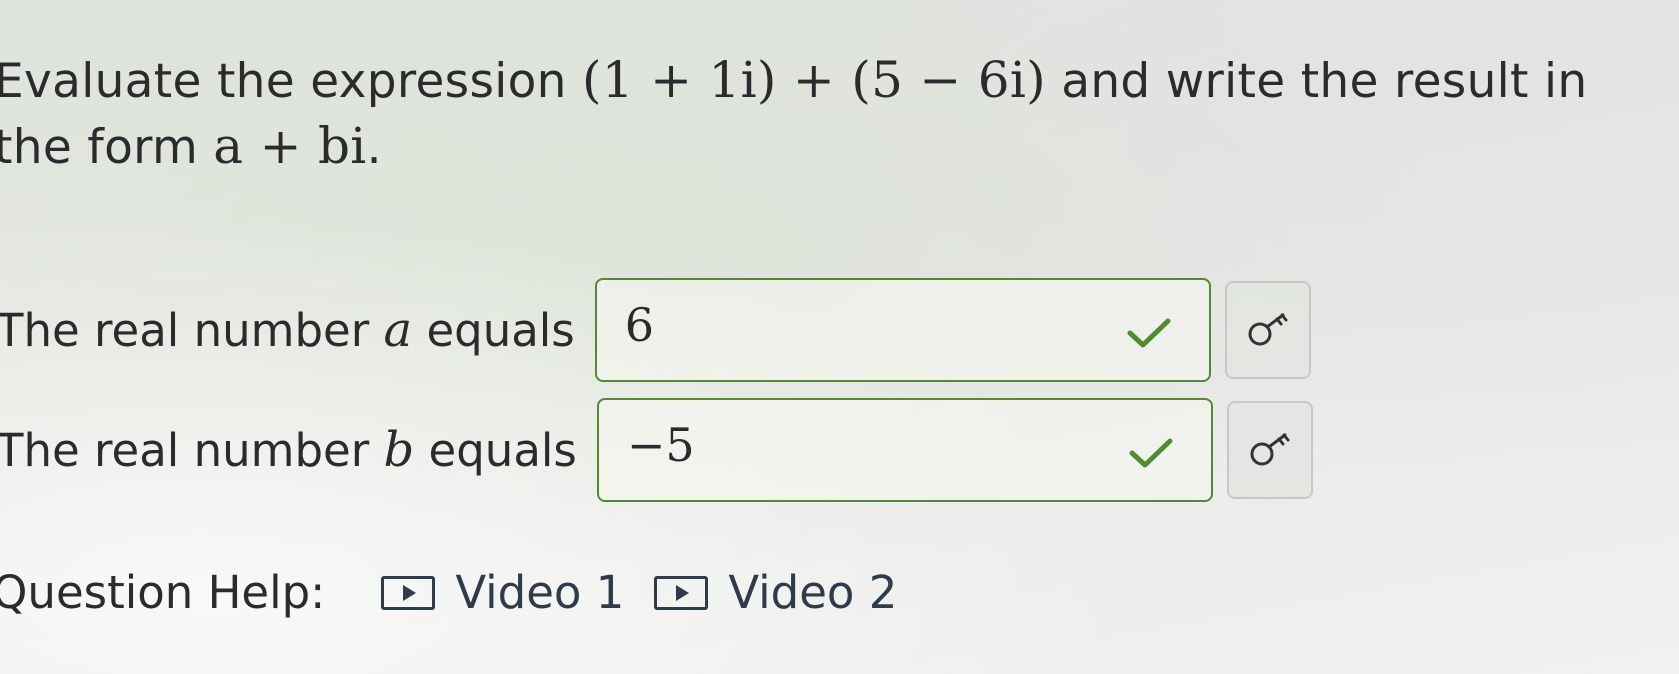  What do you see at coordinates (374, 147) in the screenshot?
I see `question-period: .` at bounding box center [374, 147].